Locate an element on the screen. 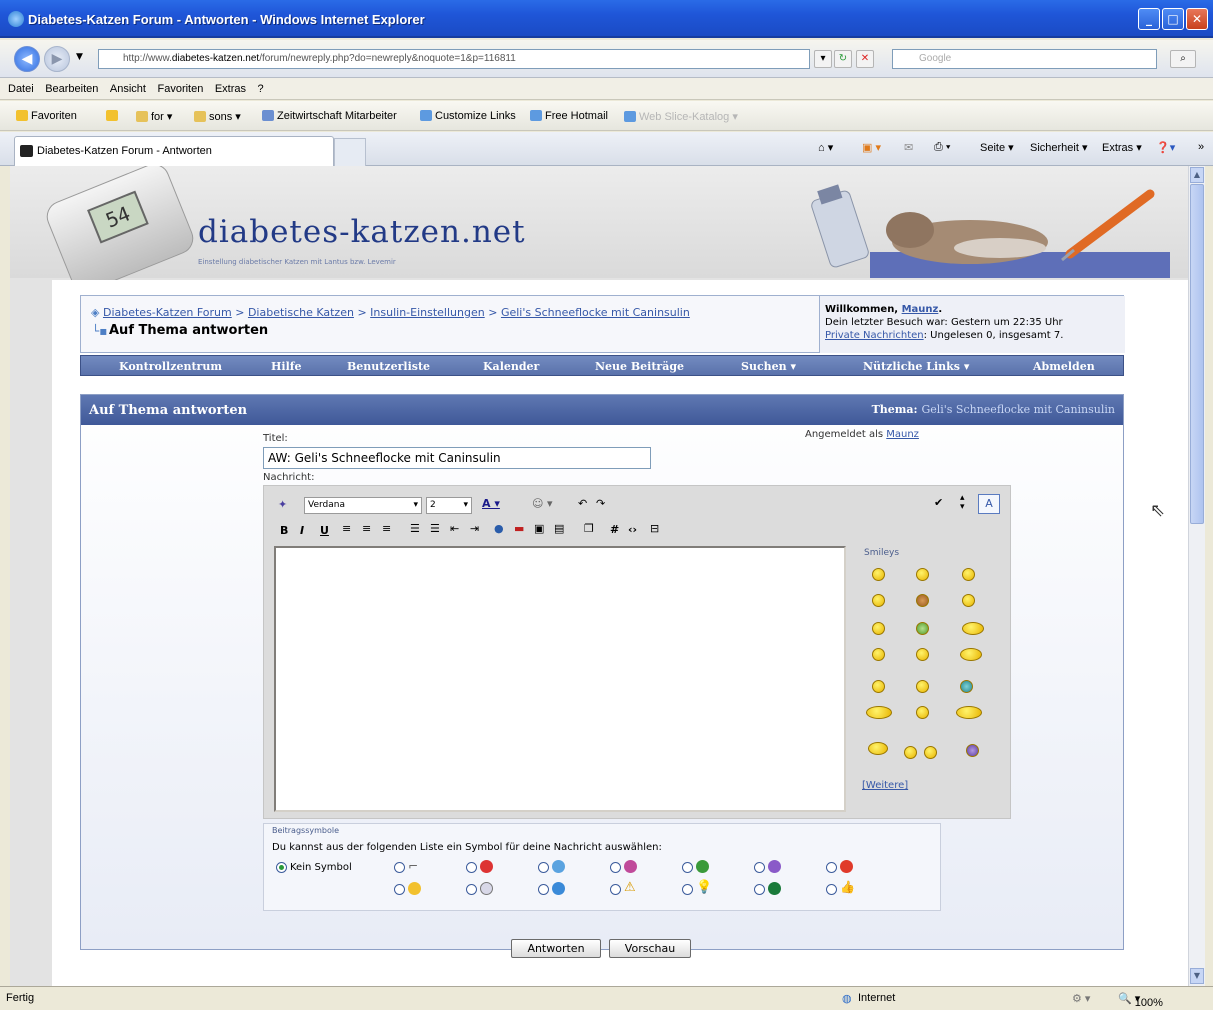 The height and width of the screenshot is (1010, 1213). home-icon: ⌂ ▾ is located at coordinates (825, 147).